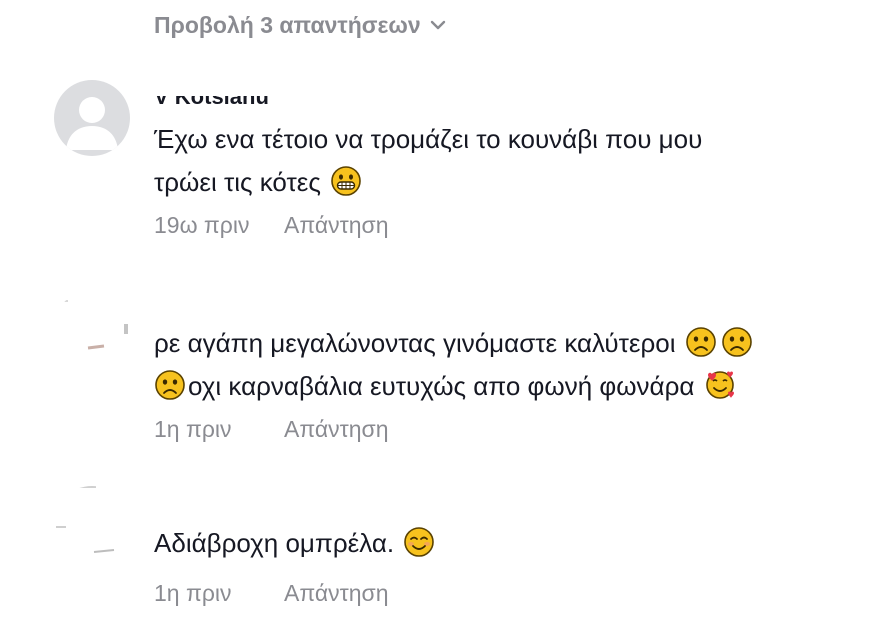 The height and width of the screenshot is (640, 880). Describe the element at coordinates (211, 103) in the screenshot. I see `comment-username: V Kotsianu` at that location.